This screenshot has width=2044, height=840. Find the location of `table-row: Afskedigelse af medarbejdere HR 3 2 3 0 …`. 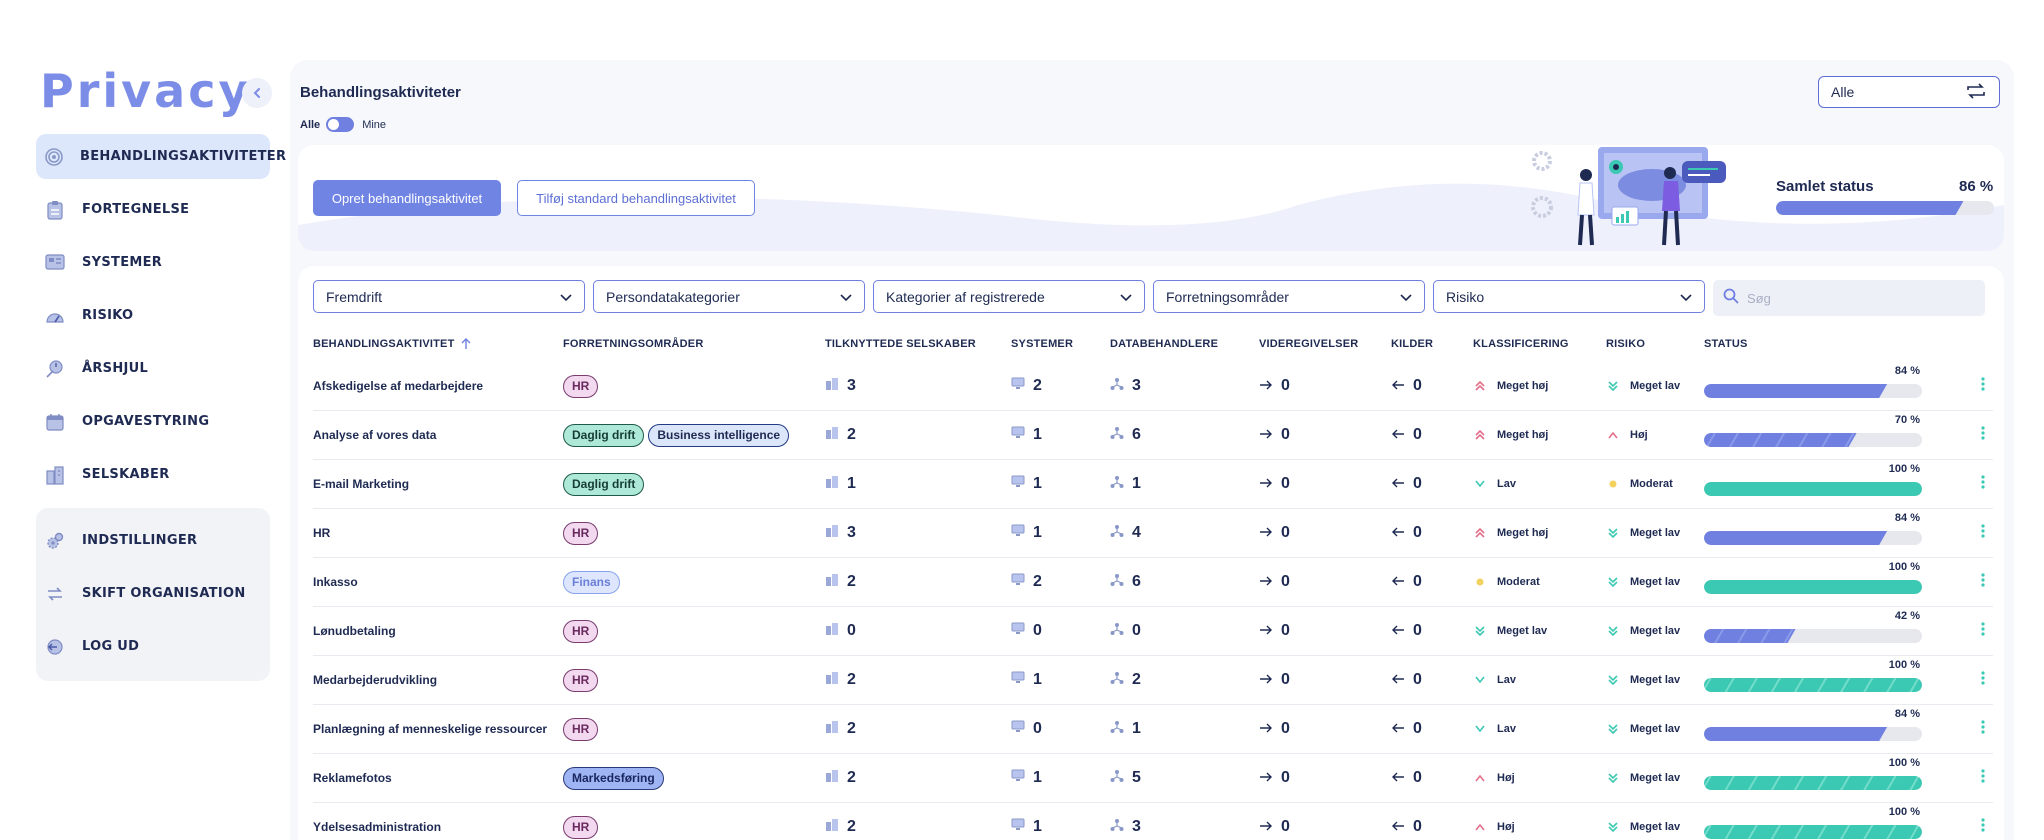

table-row: Afskedigelse af medarbejdere HR 3 2 3 0 … is located at coordinates (1153, 386).